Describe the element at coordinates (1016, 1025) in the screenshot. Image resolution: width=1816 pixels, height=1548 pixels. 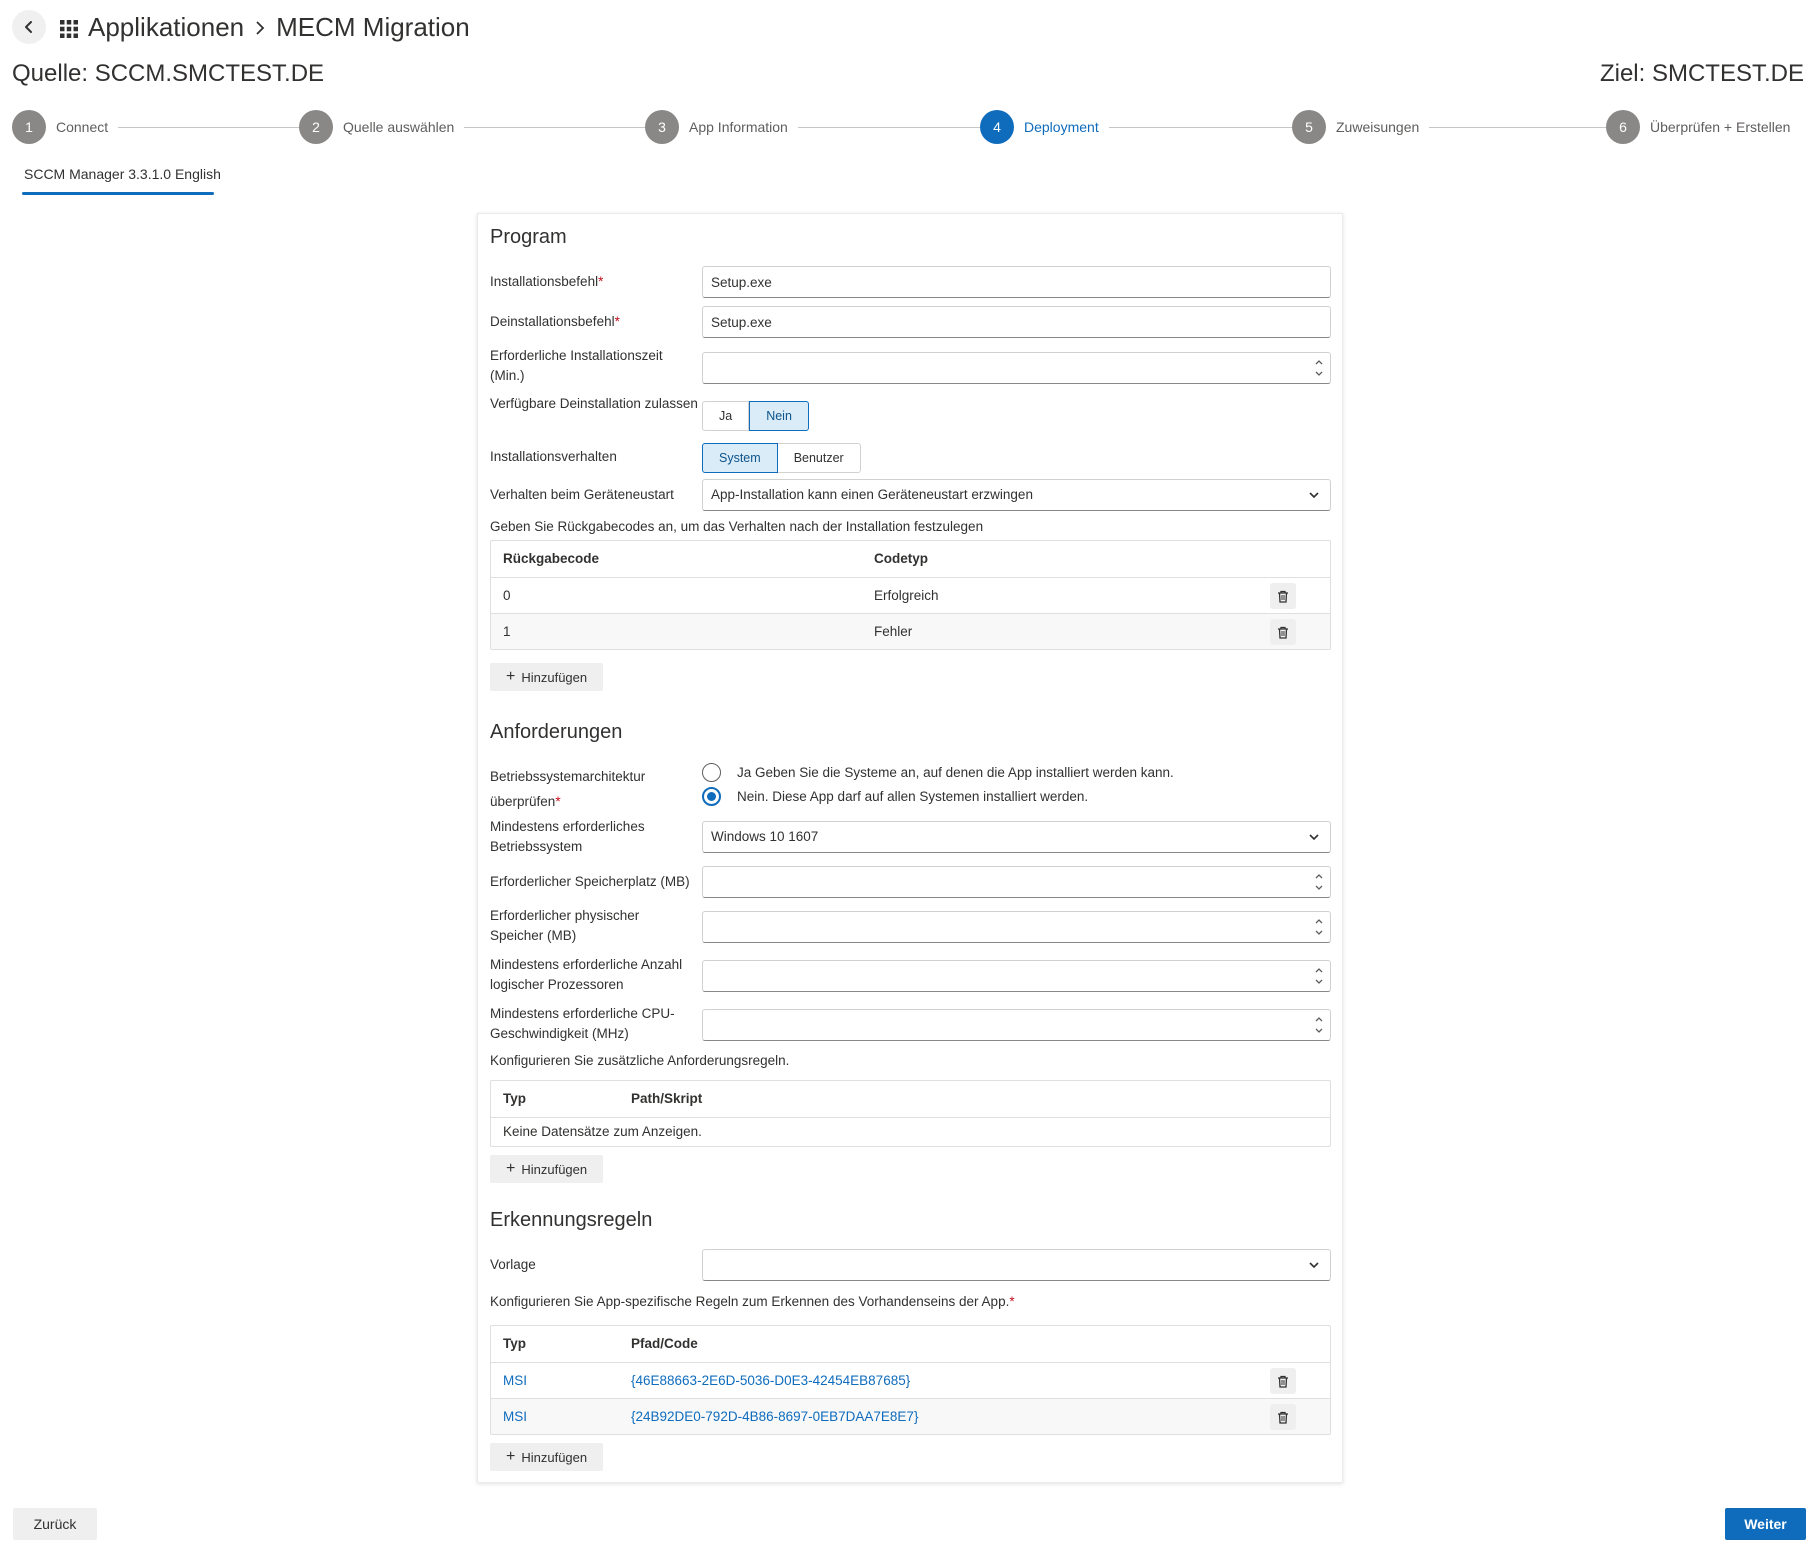
I see `cpu-speed-input` at that location.